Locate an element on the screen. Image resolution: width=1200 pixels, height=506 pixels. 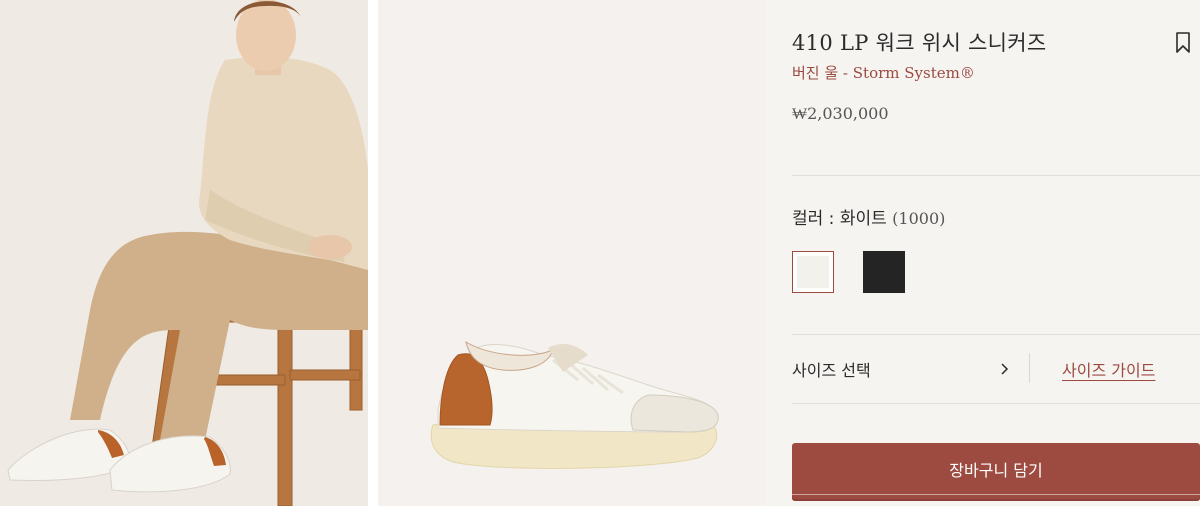
size-guide-link: 사이즈 가이드 is located at coordinates (1108, 369).